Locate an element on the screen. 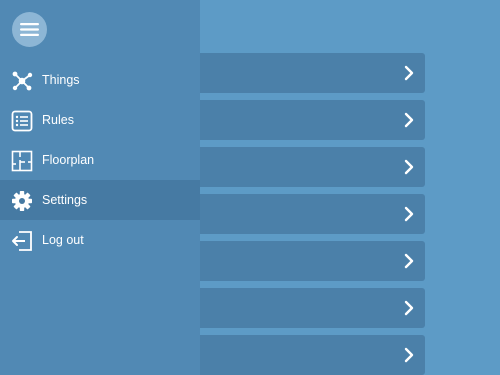 This screenshot has width=500, height=375. drawer-item-things: Things is located at coordinates (100, 80).